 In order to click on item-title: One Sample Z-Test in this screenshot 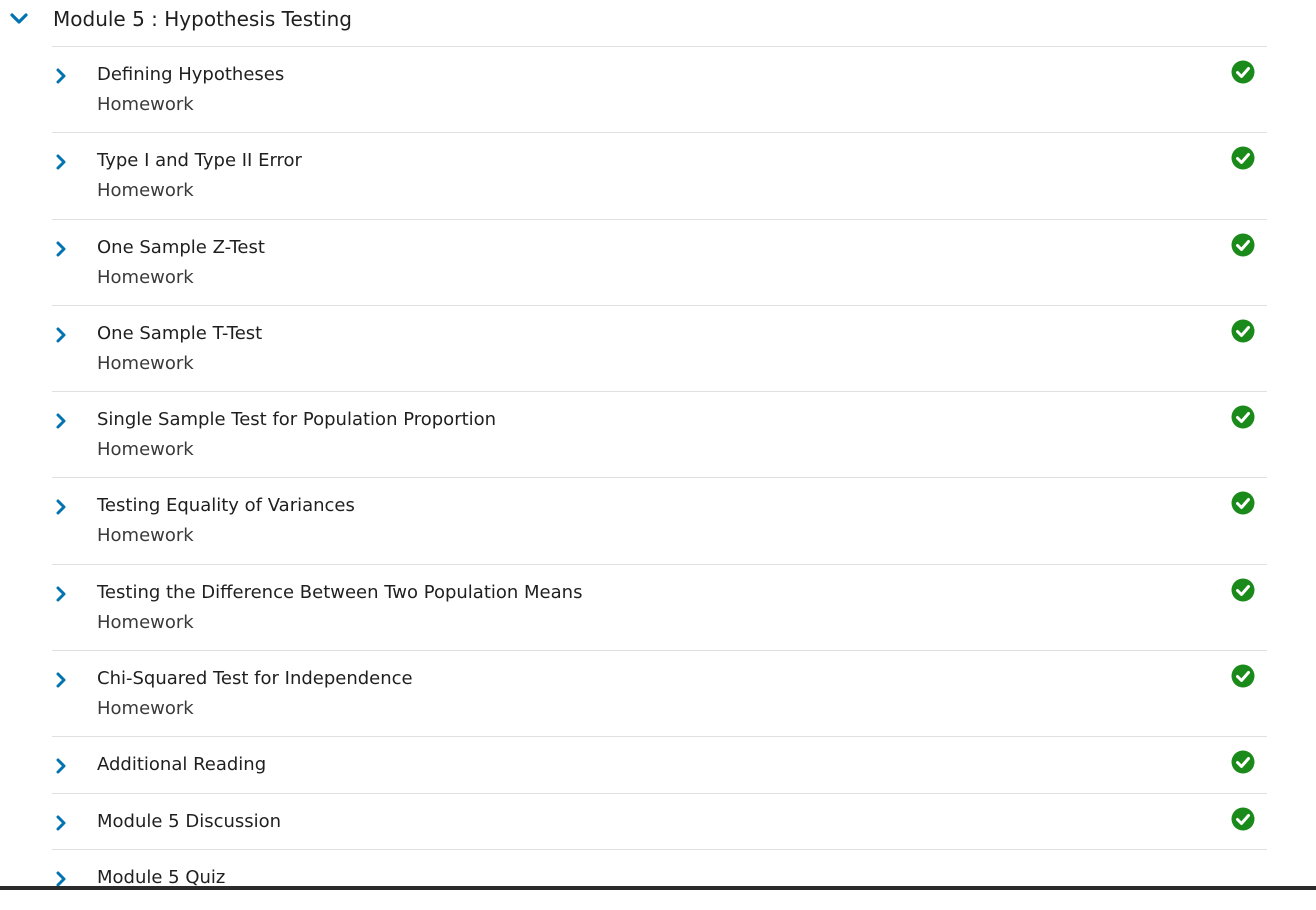, I will do `click(181, 248)`.